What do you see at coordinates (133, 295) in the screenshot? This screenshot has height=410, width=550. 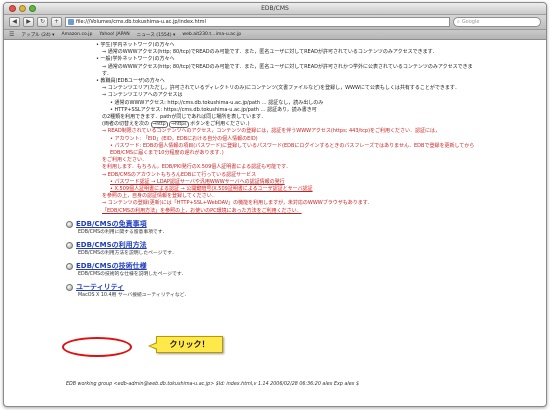 I see `section-description: MacOS X 10.4用 サーバ接続ユーティリティなど．` at bounding box center [133, 295].